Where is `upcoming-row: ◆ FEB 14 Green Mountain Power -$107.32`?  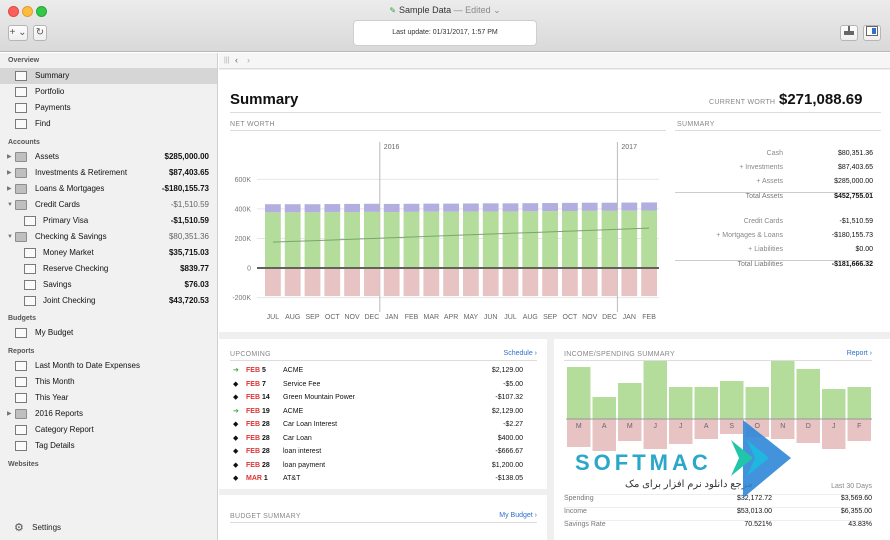
upcoming-row: ◆ FEB 14 Green Mountain Power -$107.32 is located at coordinates (378, 397).